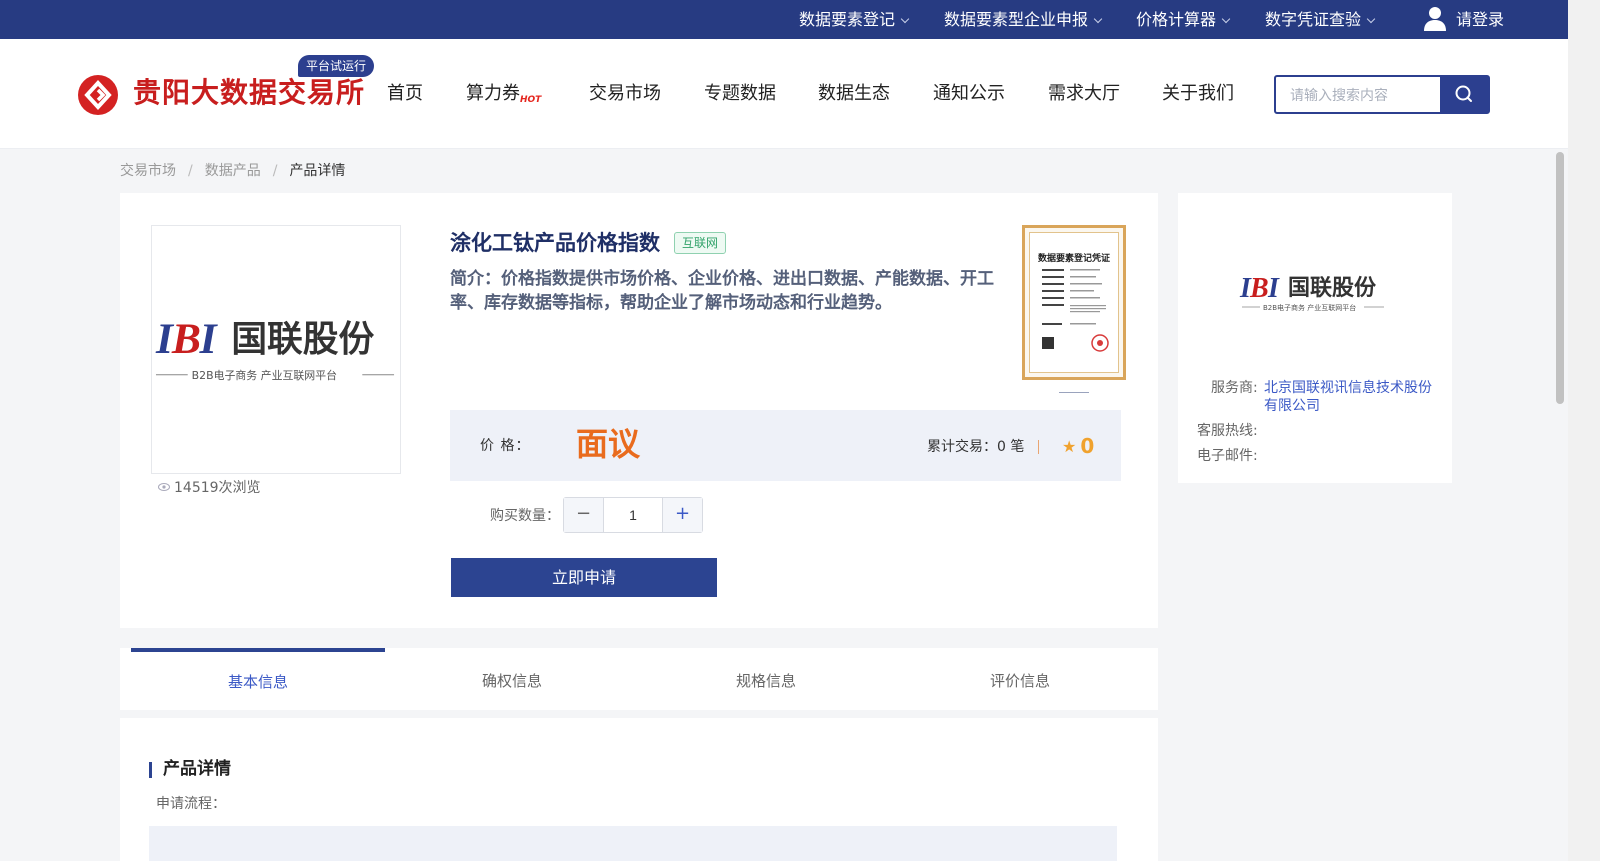 Image resolution: width=1600 pixels, height=861 pixels. Describe the element at coordinates (584, 577) in the screenshot. I see `apply-button: 立即申请` at that location.